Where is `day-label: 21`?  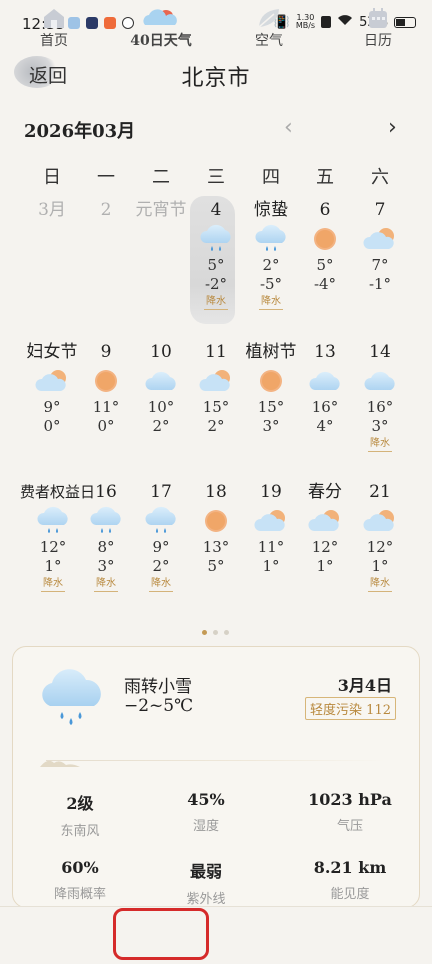
day-label: 21 is located at coordinates (380, 492).